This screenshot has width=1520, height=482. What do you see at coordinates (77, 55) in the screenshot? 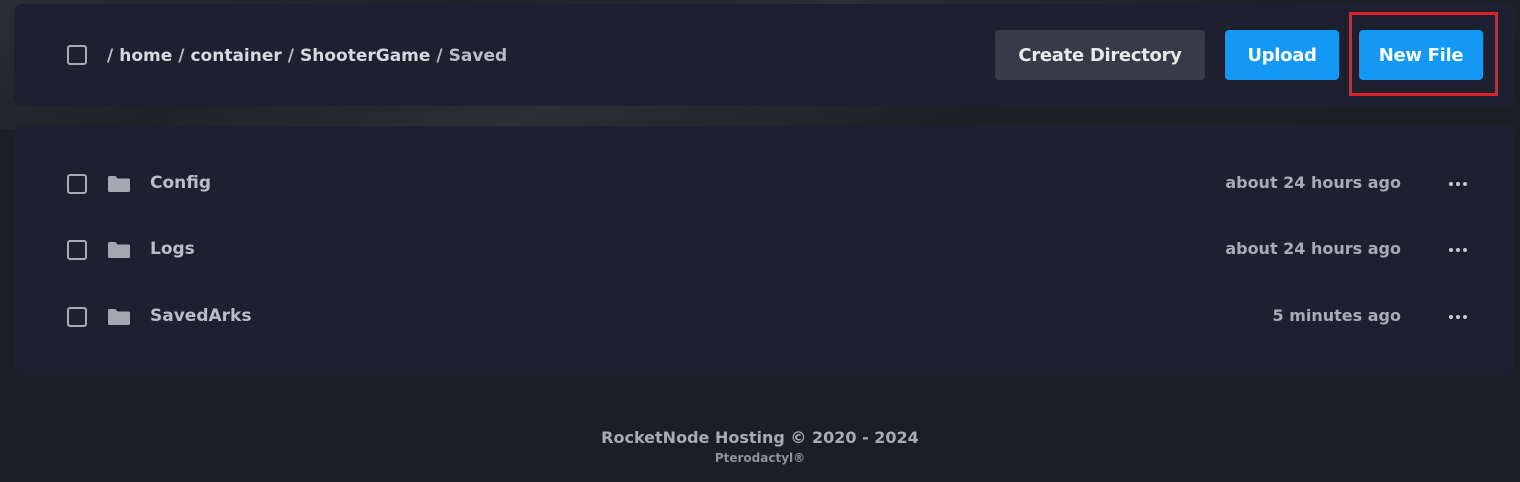
I see `select-all-checkbox` at bounding box center [77, 55].